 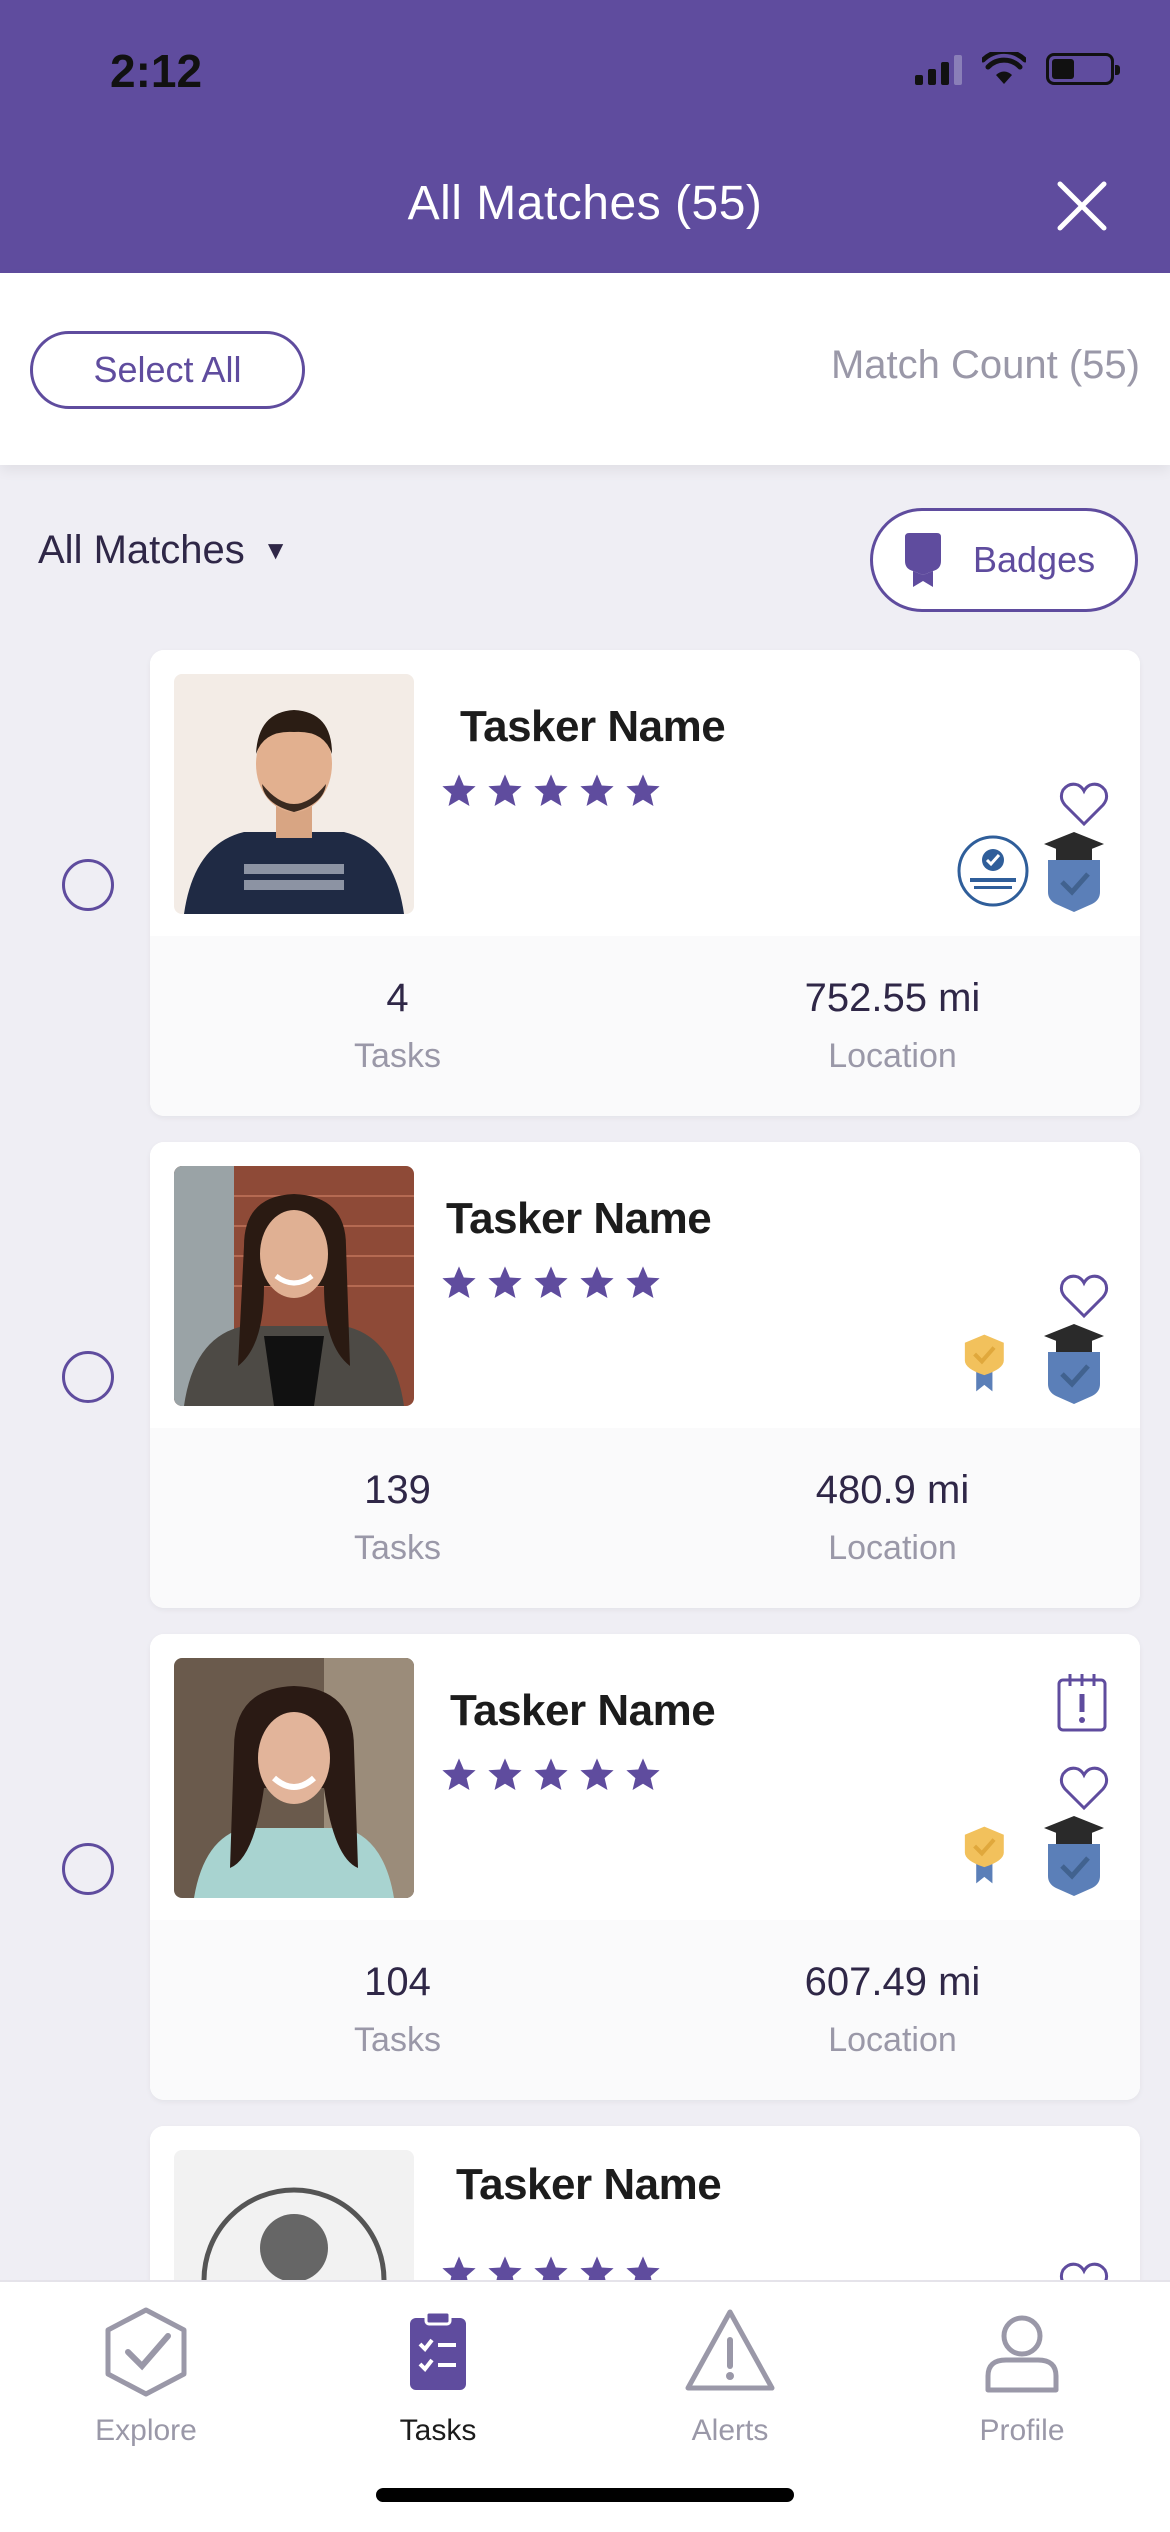 I want to click on status-icons, so click(x=1017, y=69).